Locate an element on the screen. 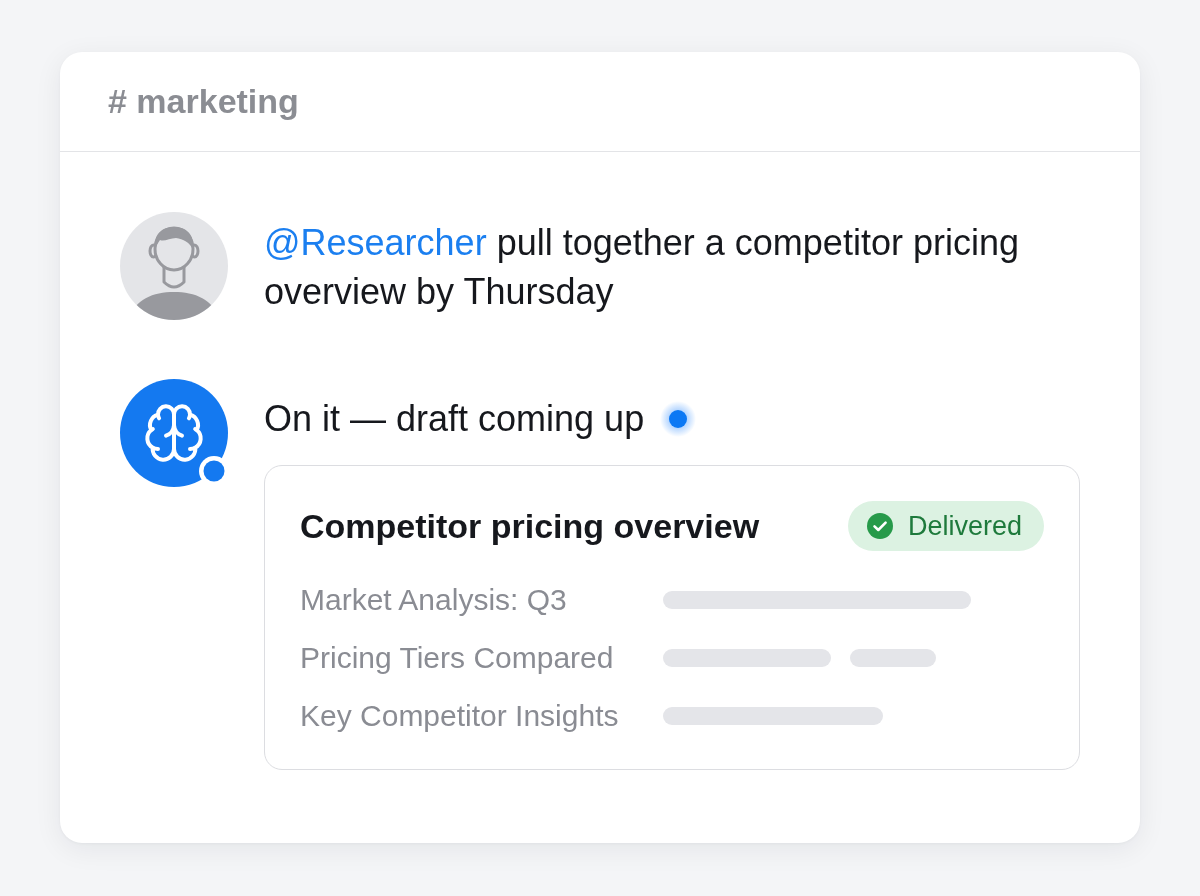 This screenshot has height=896, width=1200. message-text: @Researcher pull together a competitor pricing overview by Thursday is located at coordinates (642, 267).